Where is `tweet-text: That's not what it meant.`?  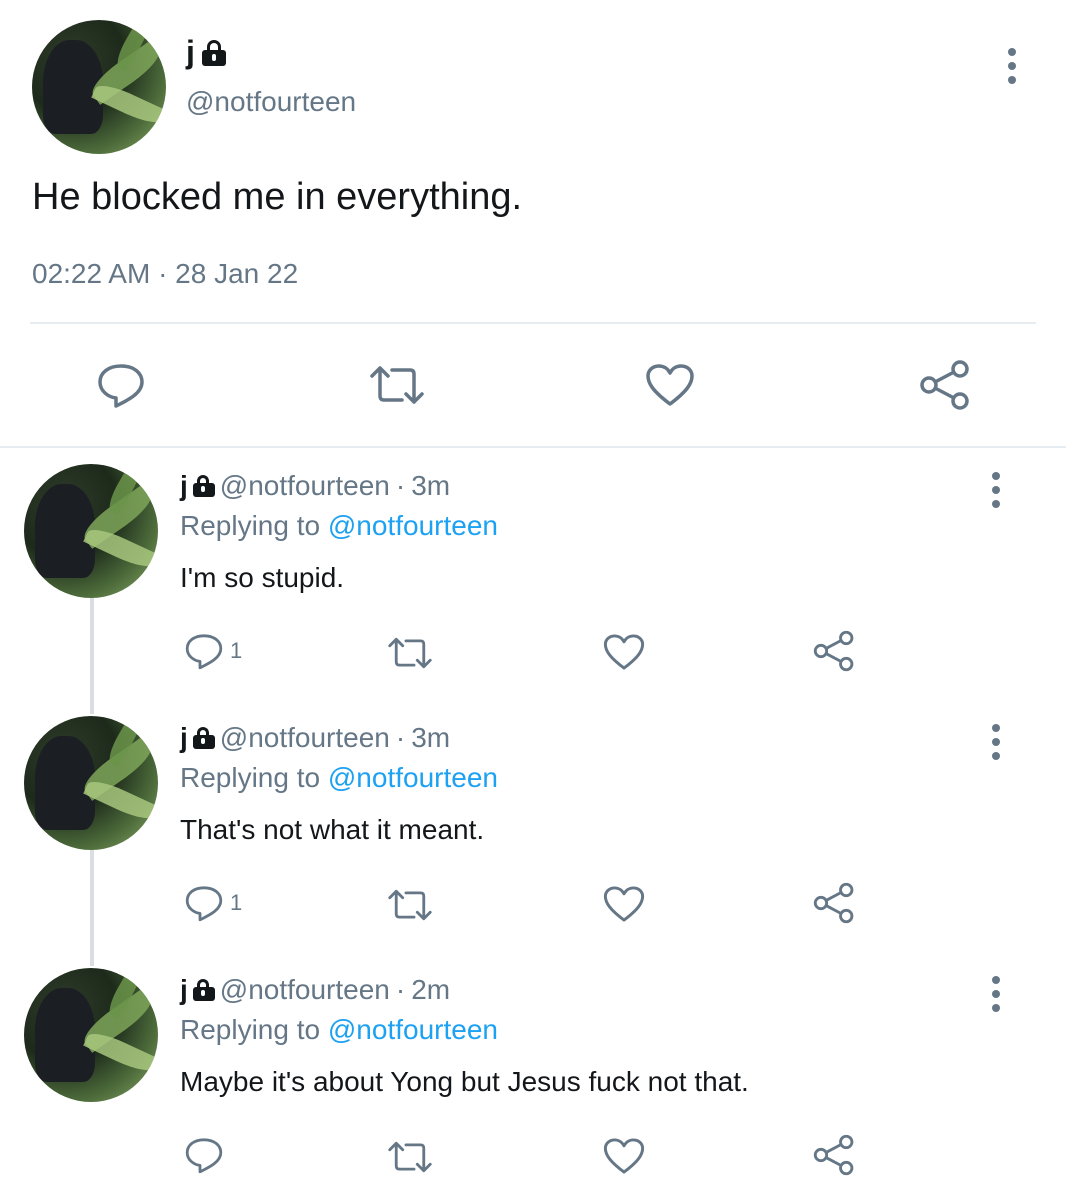
tweet-text: That's not what it meant. is located at coordinates (332, 829).